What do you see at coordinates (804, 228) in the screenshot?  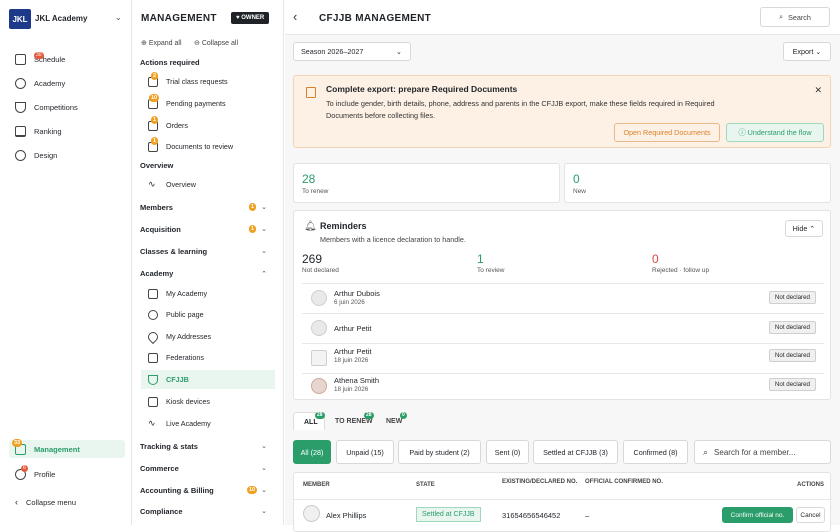 I see `hide-reminders-button: Hide ⌃` at bounding box center [804, 228].